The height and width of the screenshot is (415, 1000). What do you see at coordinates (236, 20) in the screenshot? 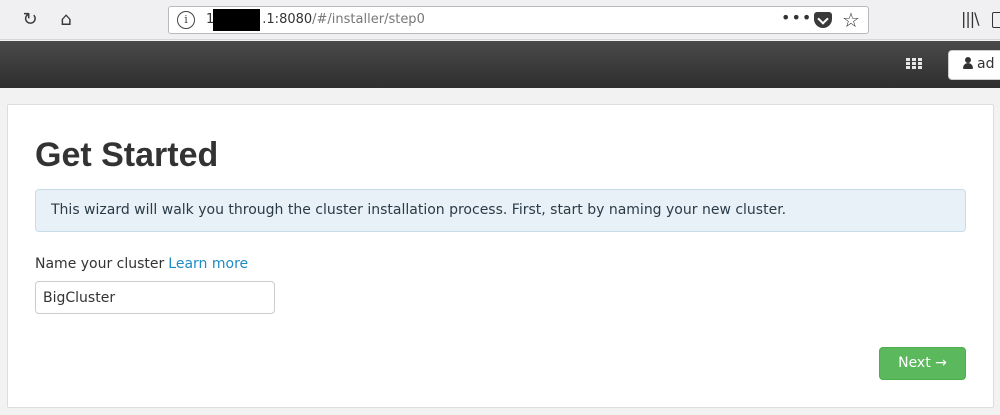
I see `redaction-box` at bounding box center [236, 20].